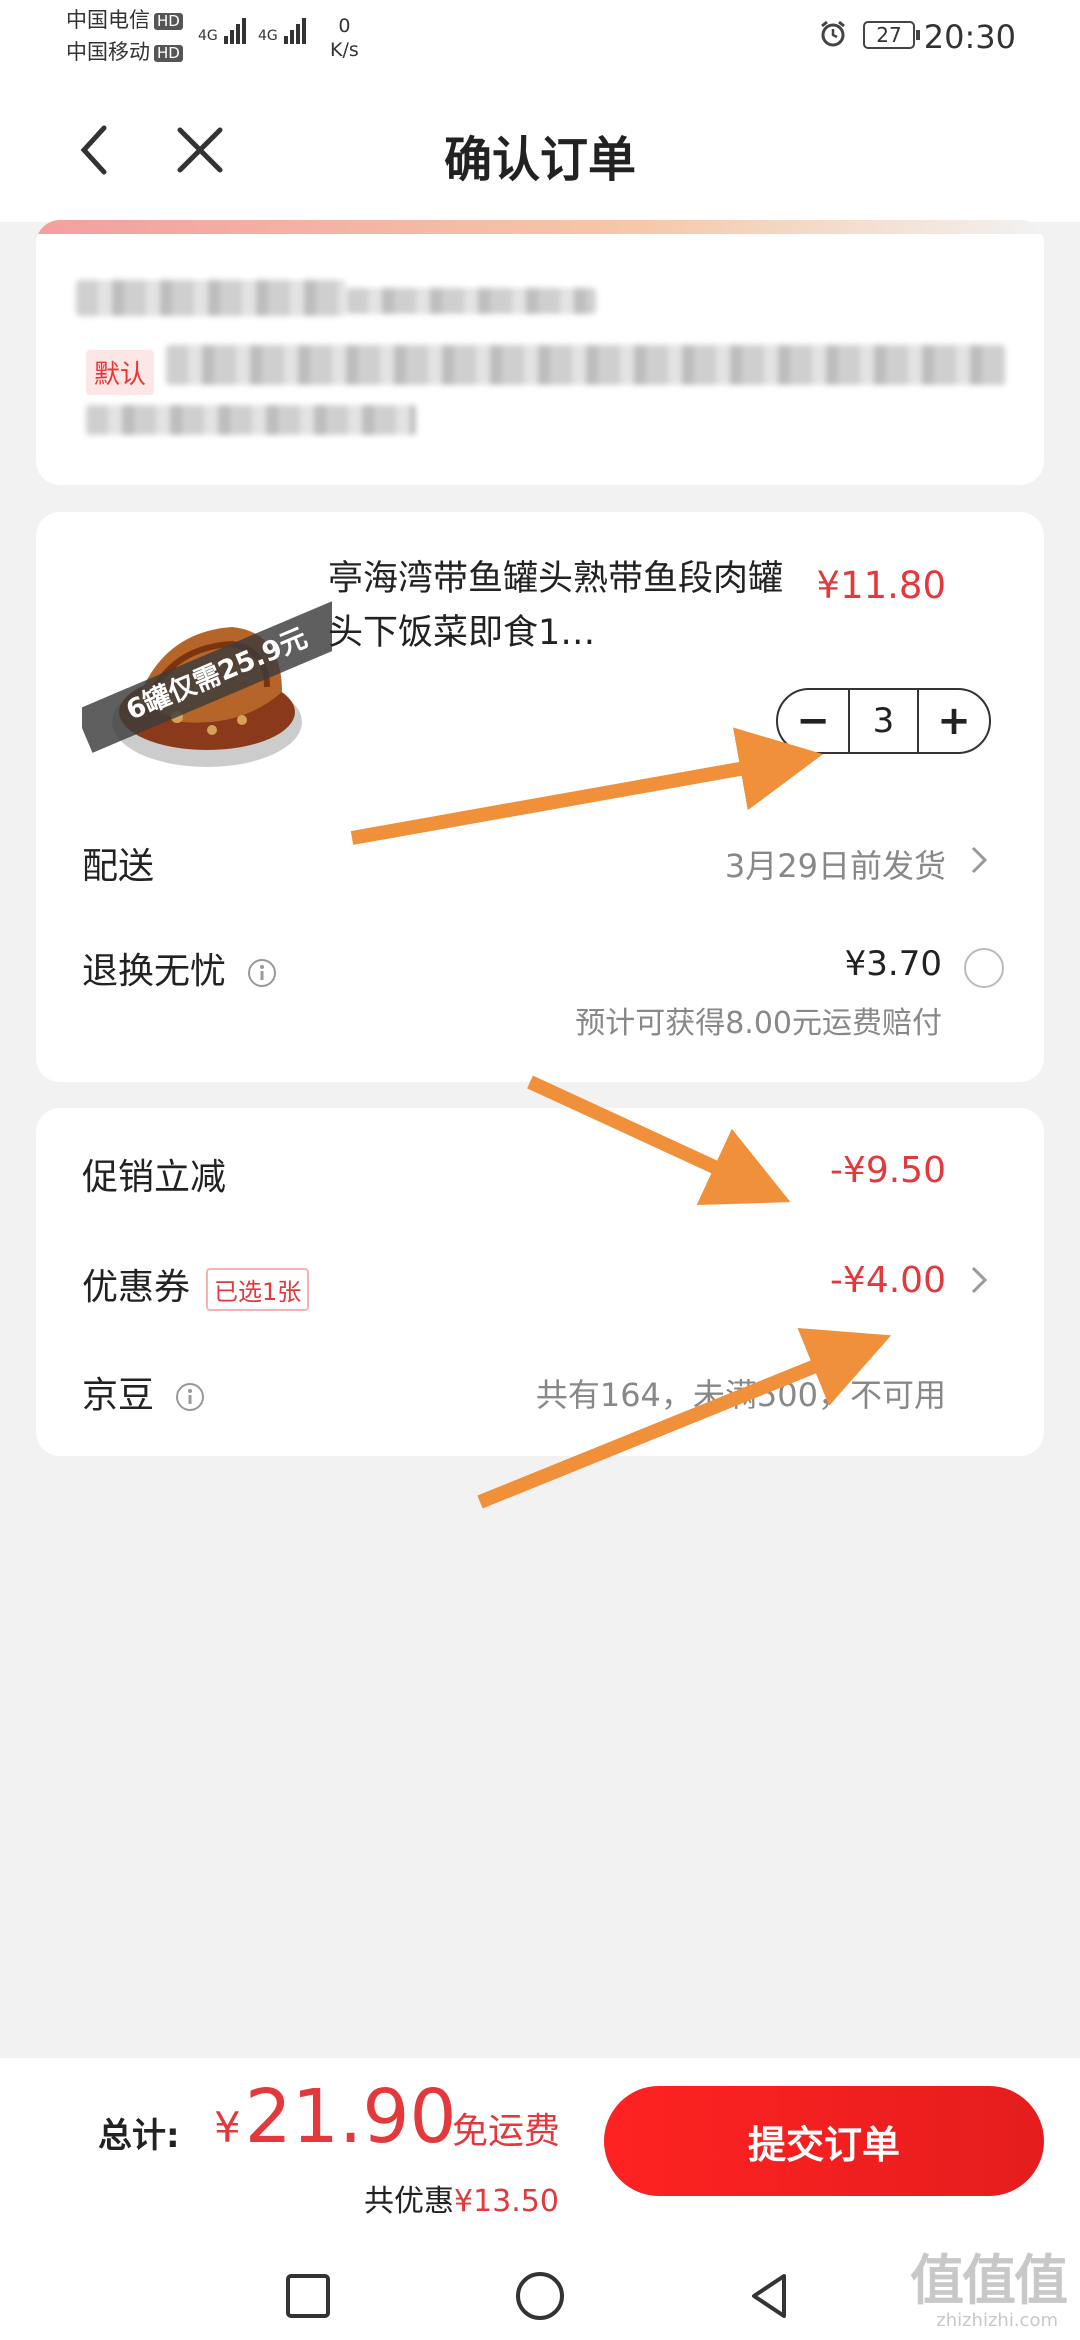 Image resolution: width=1080 pixels, height=2340 pixels. I want to click on address-card: 默认, so click(540, 352).